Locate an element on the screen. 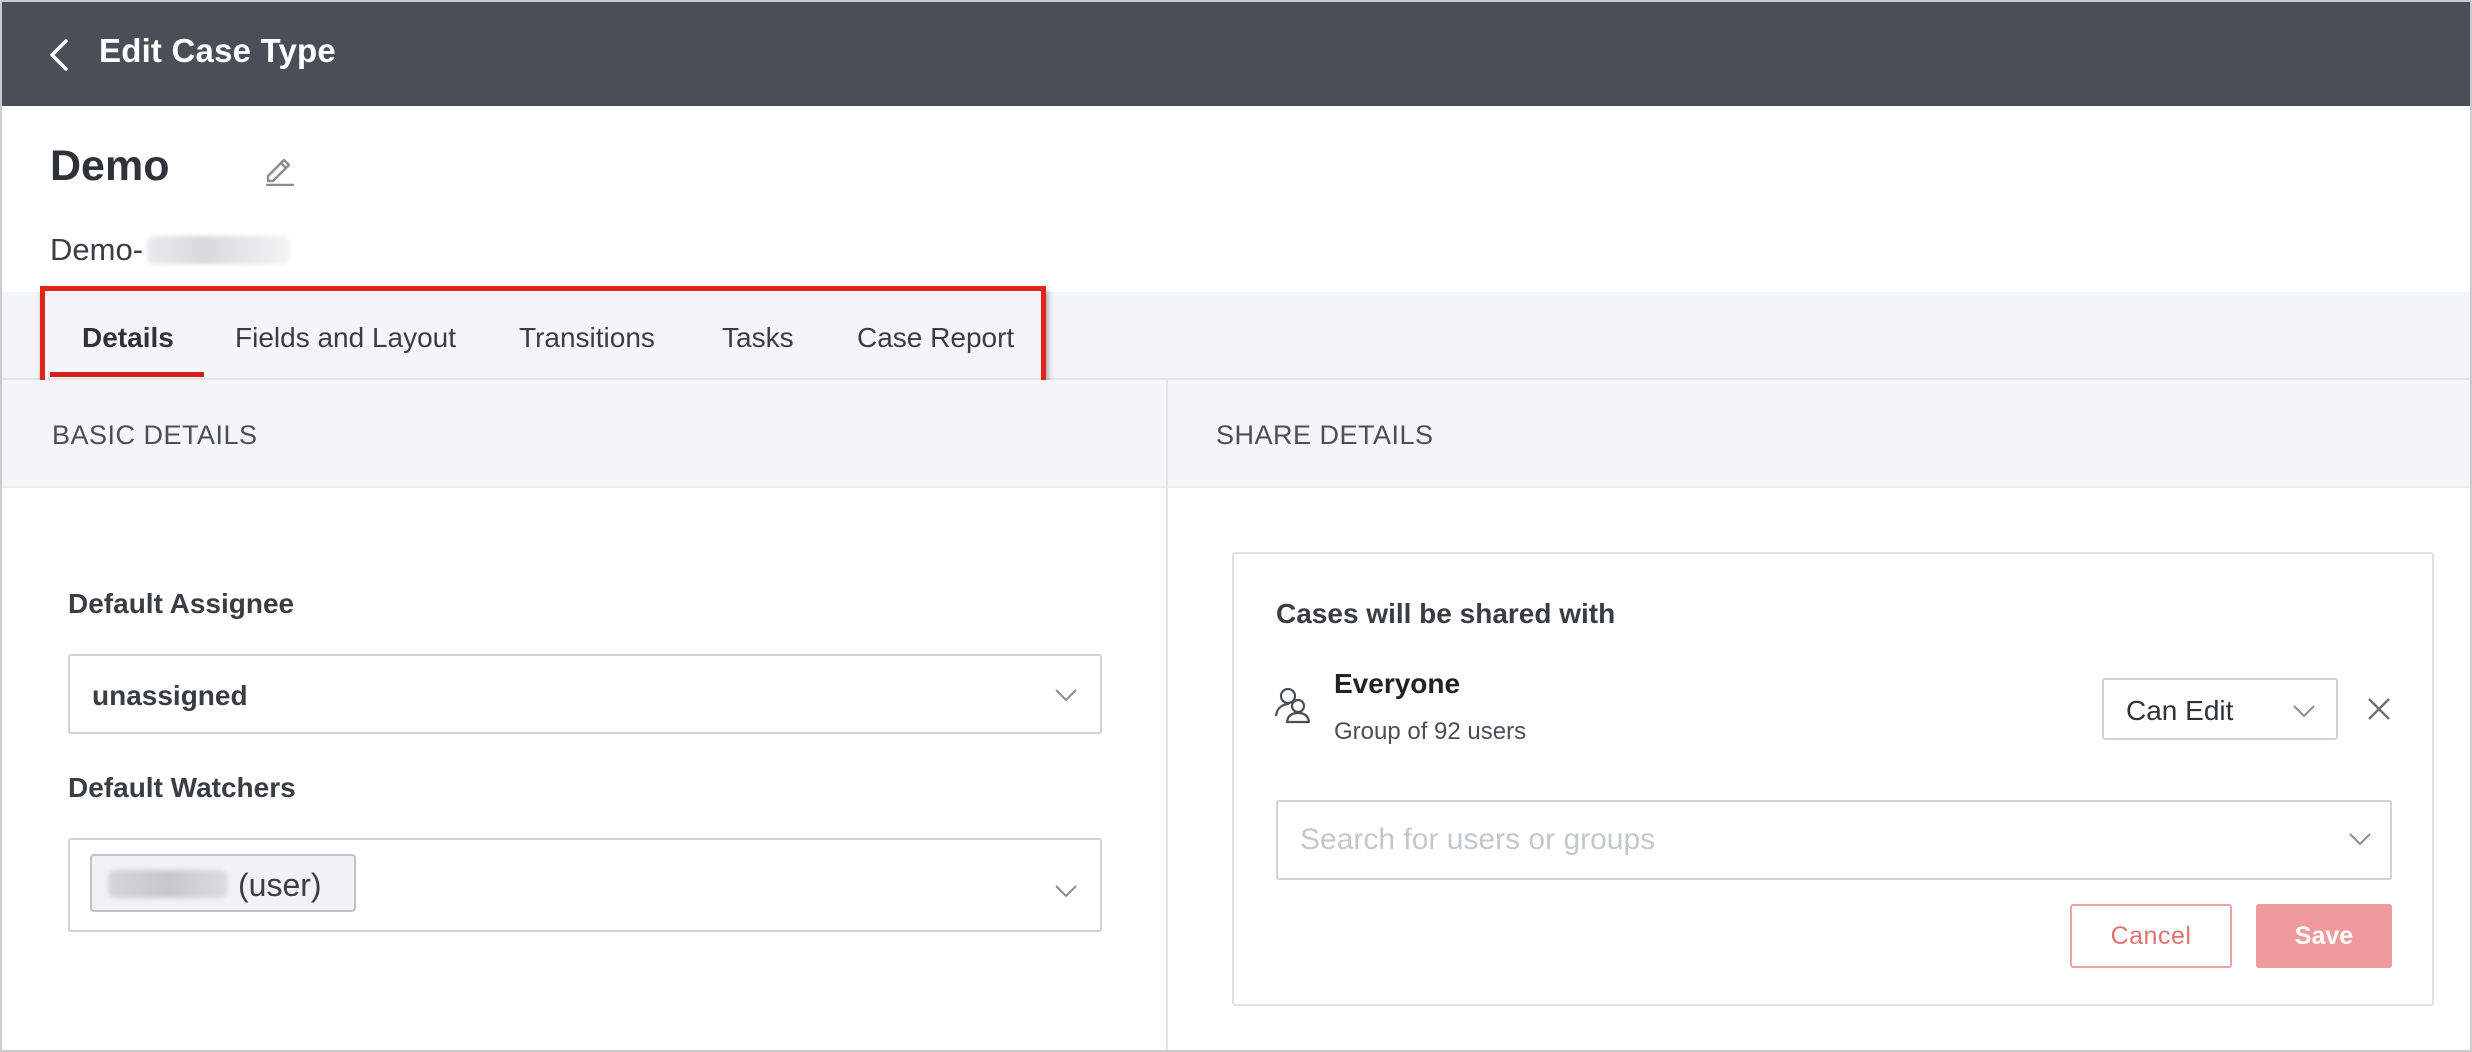  cancel-button: Cancel is located at coordinates (2151, 936).